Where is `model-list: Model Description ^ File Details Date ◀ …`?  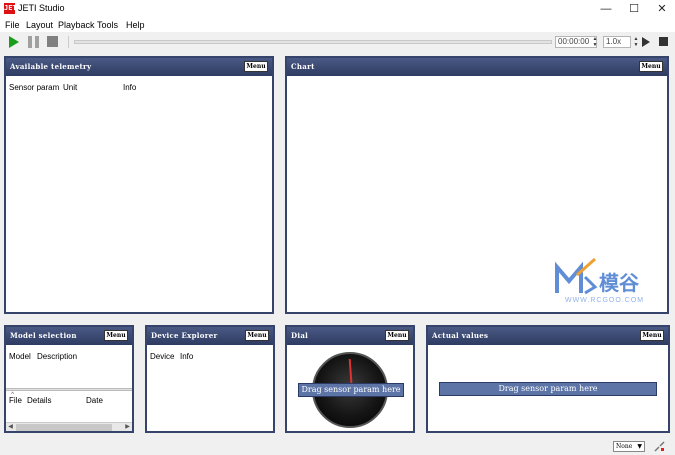
model-list: Model Description ^ File Details Date ◀ … is located at coordinates (69, 389).